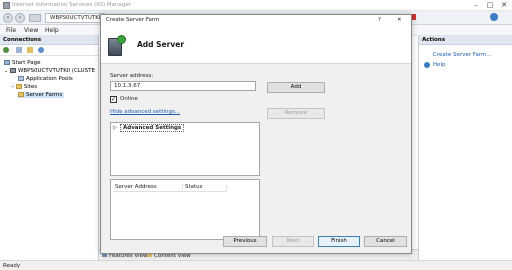 This screenshot has height=270, width=512. Describe the element at coordinates (52, 30) in the screenshot. I see `menu-help: Help` at that location.